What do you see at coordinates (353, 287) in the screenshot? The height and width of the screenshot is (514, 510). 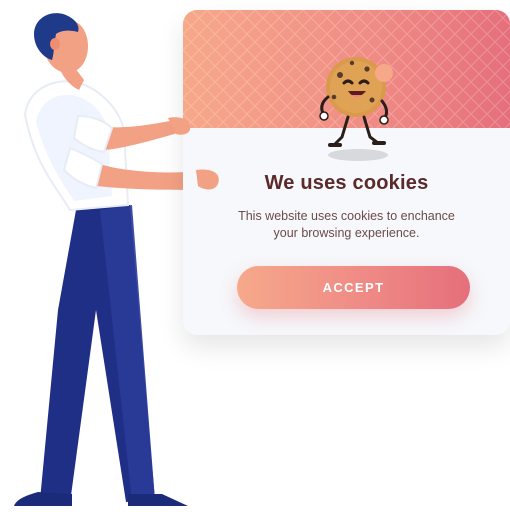 I see `accept-button: ACCEPT` at bounding box center [353, 287].